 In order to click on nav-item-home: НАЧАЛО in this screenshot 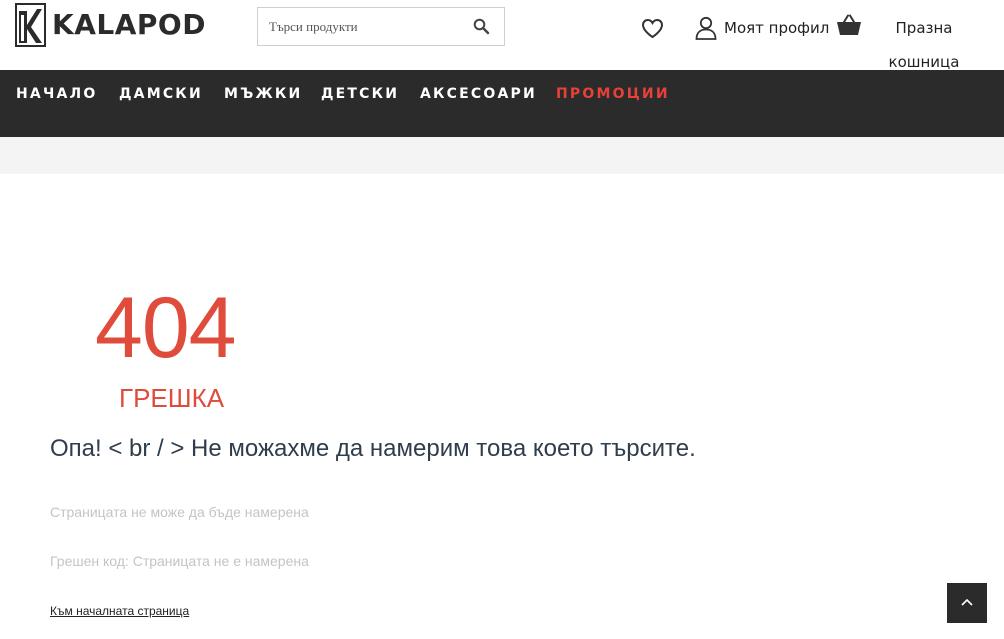, I will do `click(56, 94)`.